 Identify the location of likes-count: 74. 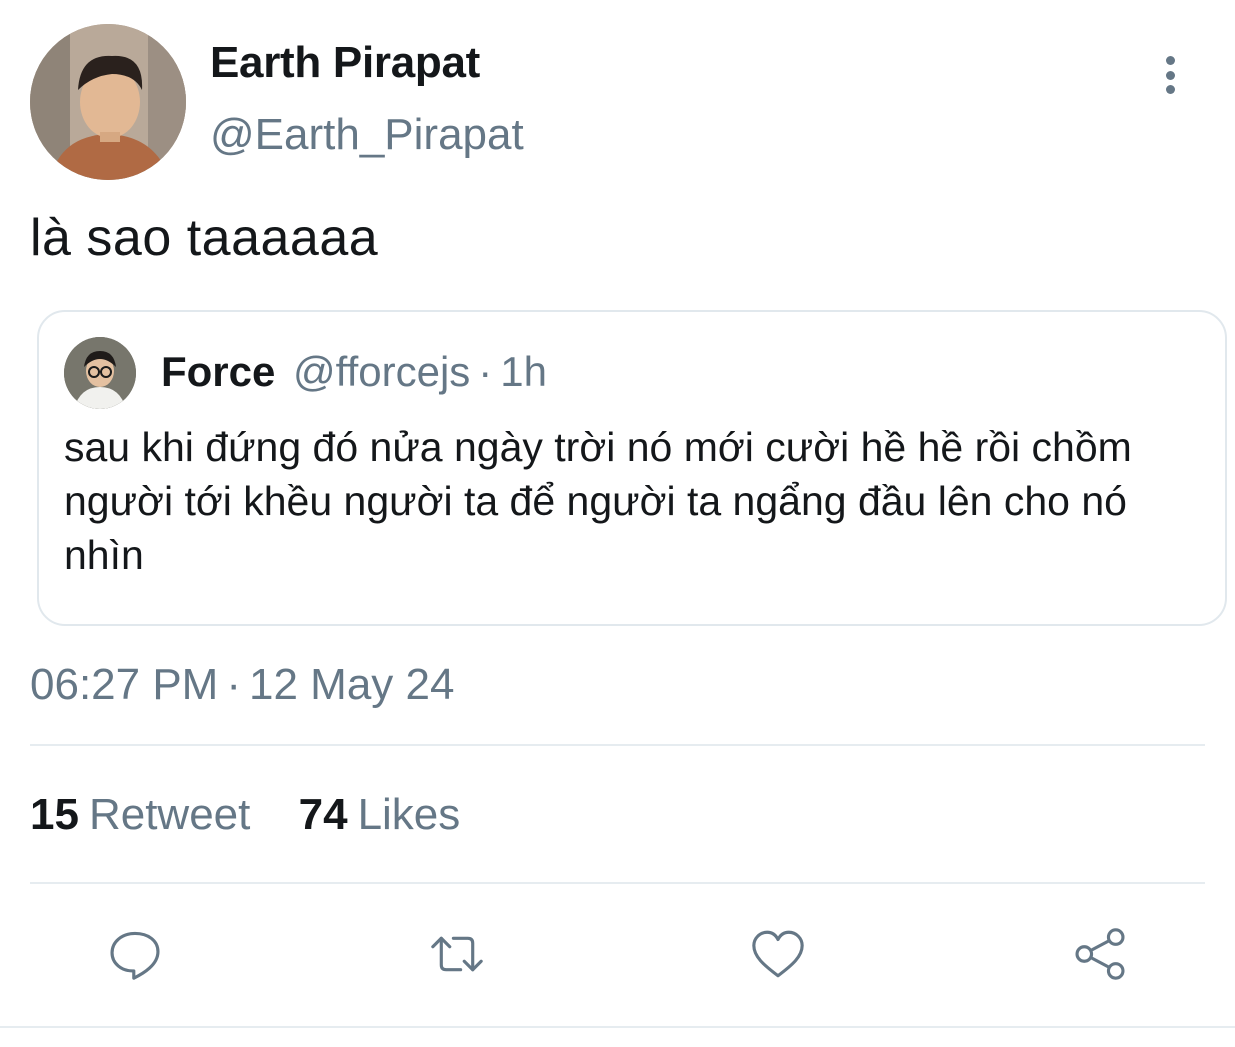
(323, 814).